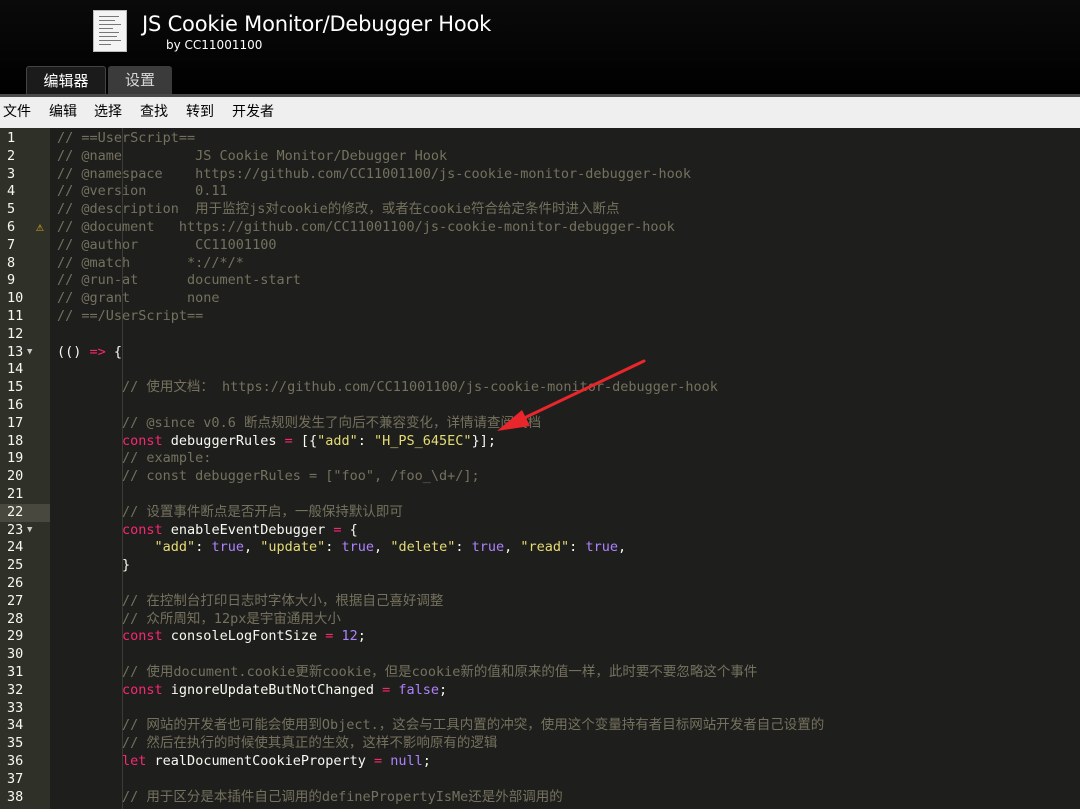 The width and height of the screenshot is (1080, 809). What do you see at coordinates (15, 636) in the screenshot?
I see `line-number: 29` at bounding box center [15, 636].